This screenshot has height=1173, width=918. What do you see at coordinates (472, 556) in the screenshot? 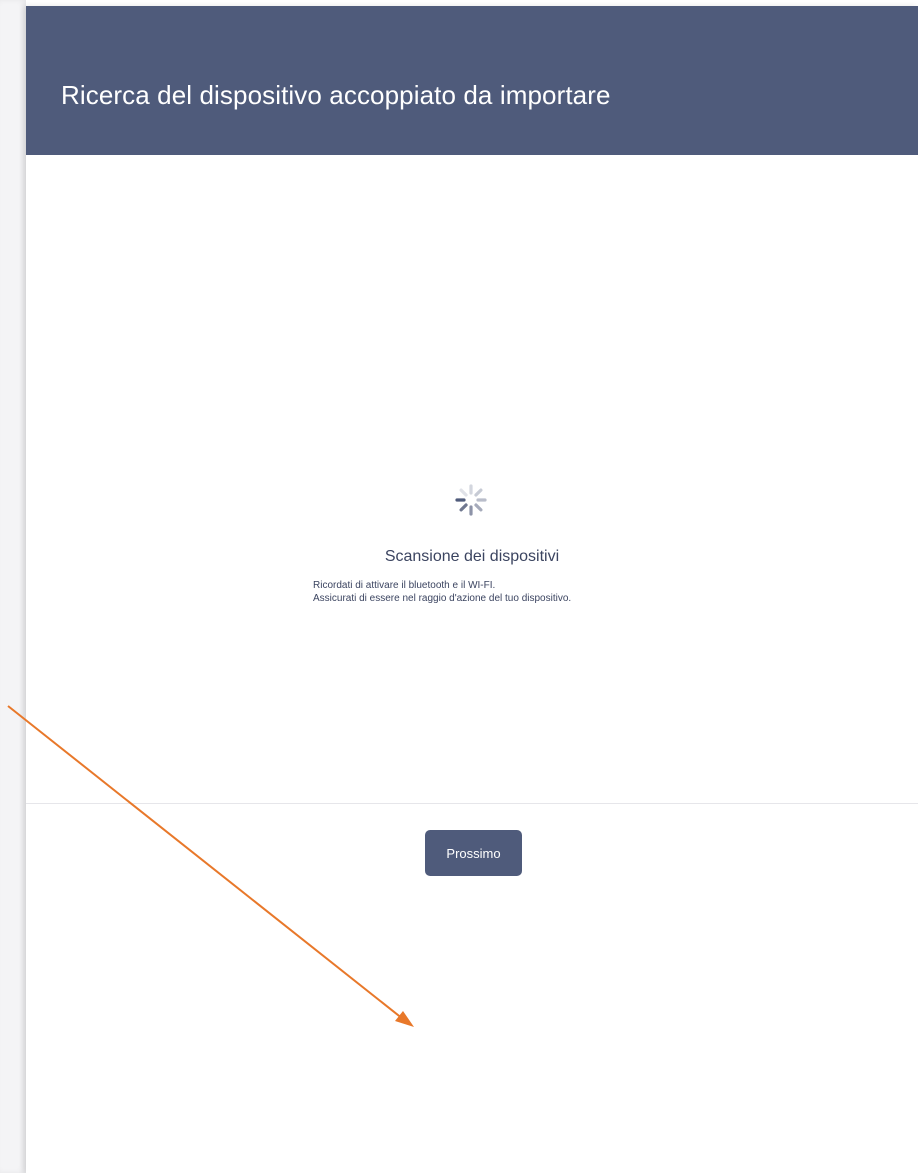
I see `scan-status-title: Scansione dei dispositivi` at bounding box center [472, 556].